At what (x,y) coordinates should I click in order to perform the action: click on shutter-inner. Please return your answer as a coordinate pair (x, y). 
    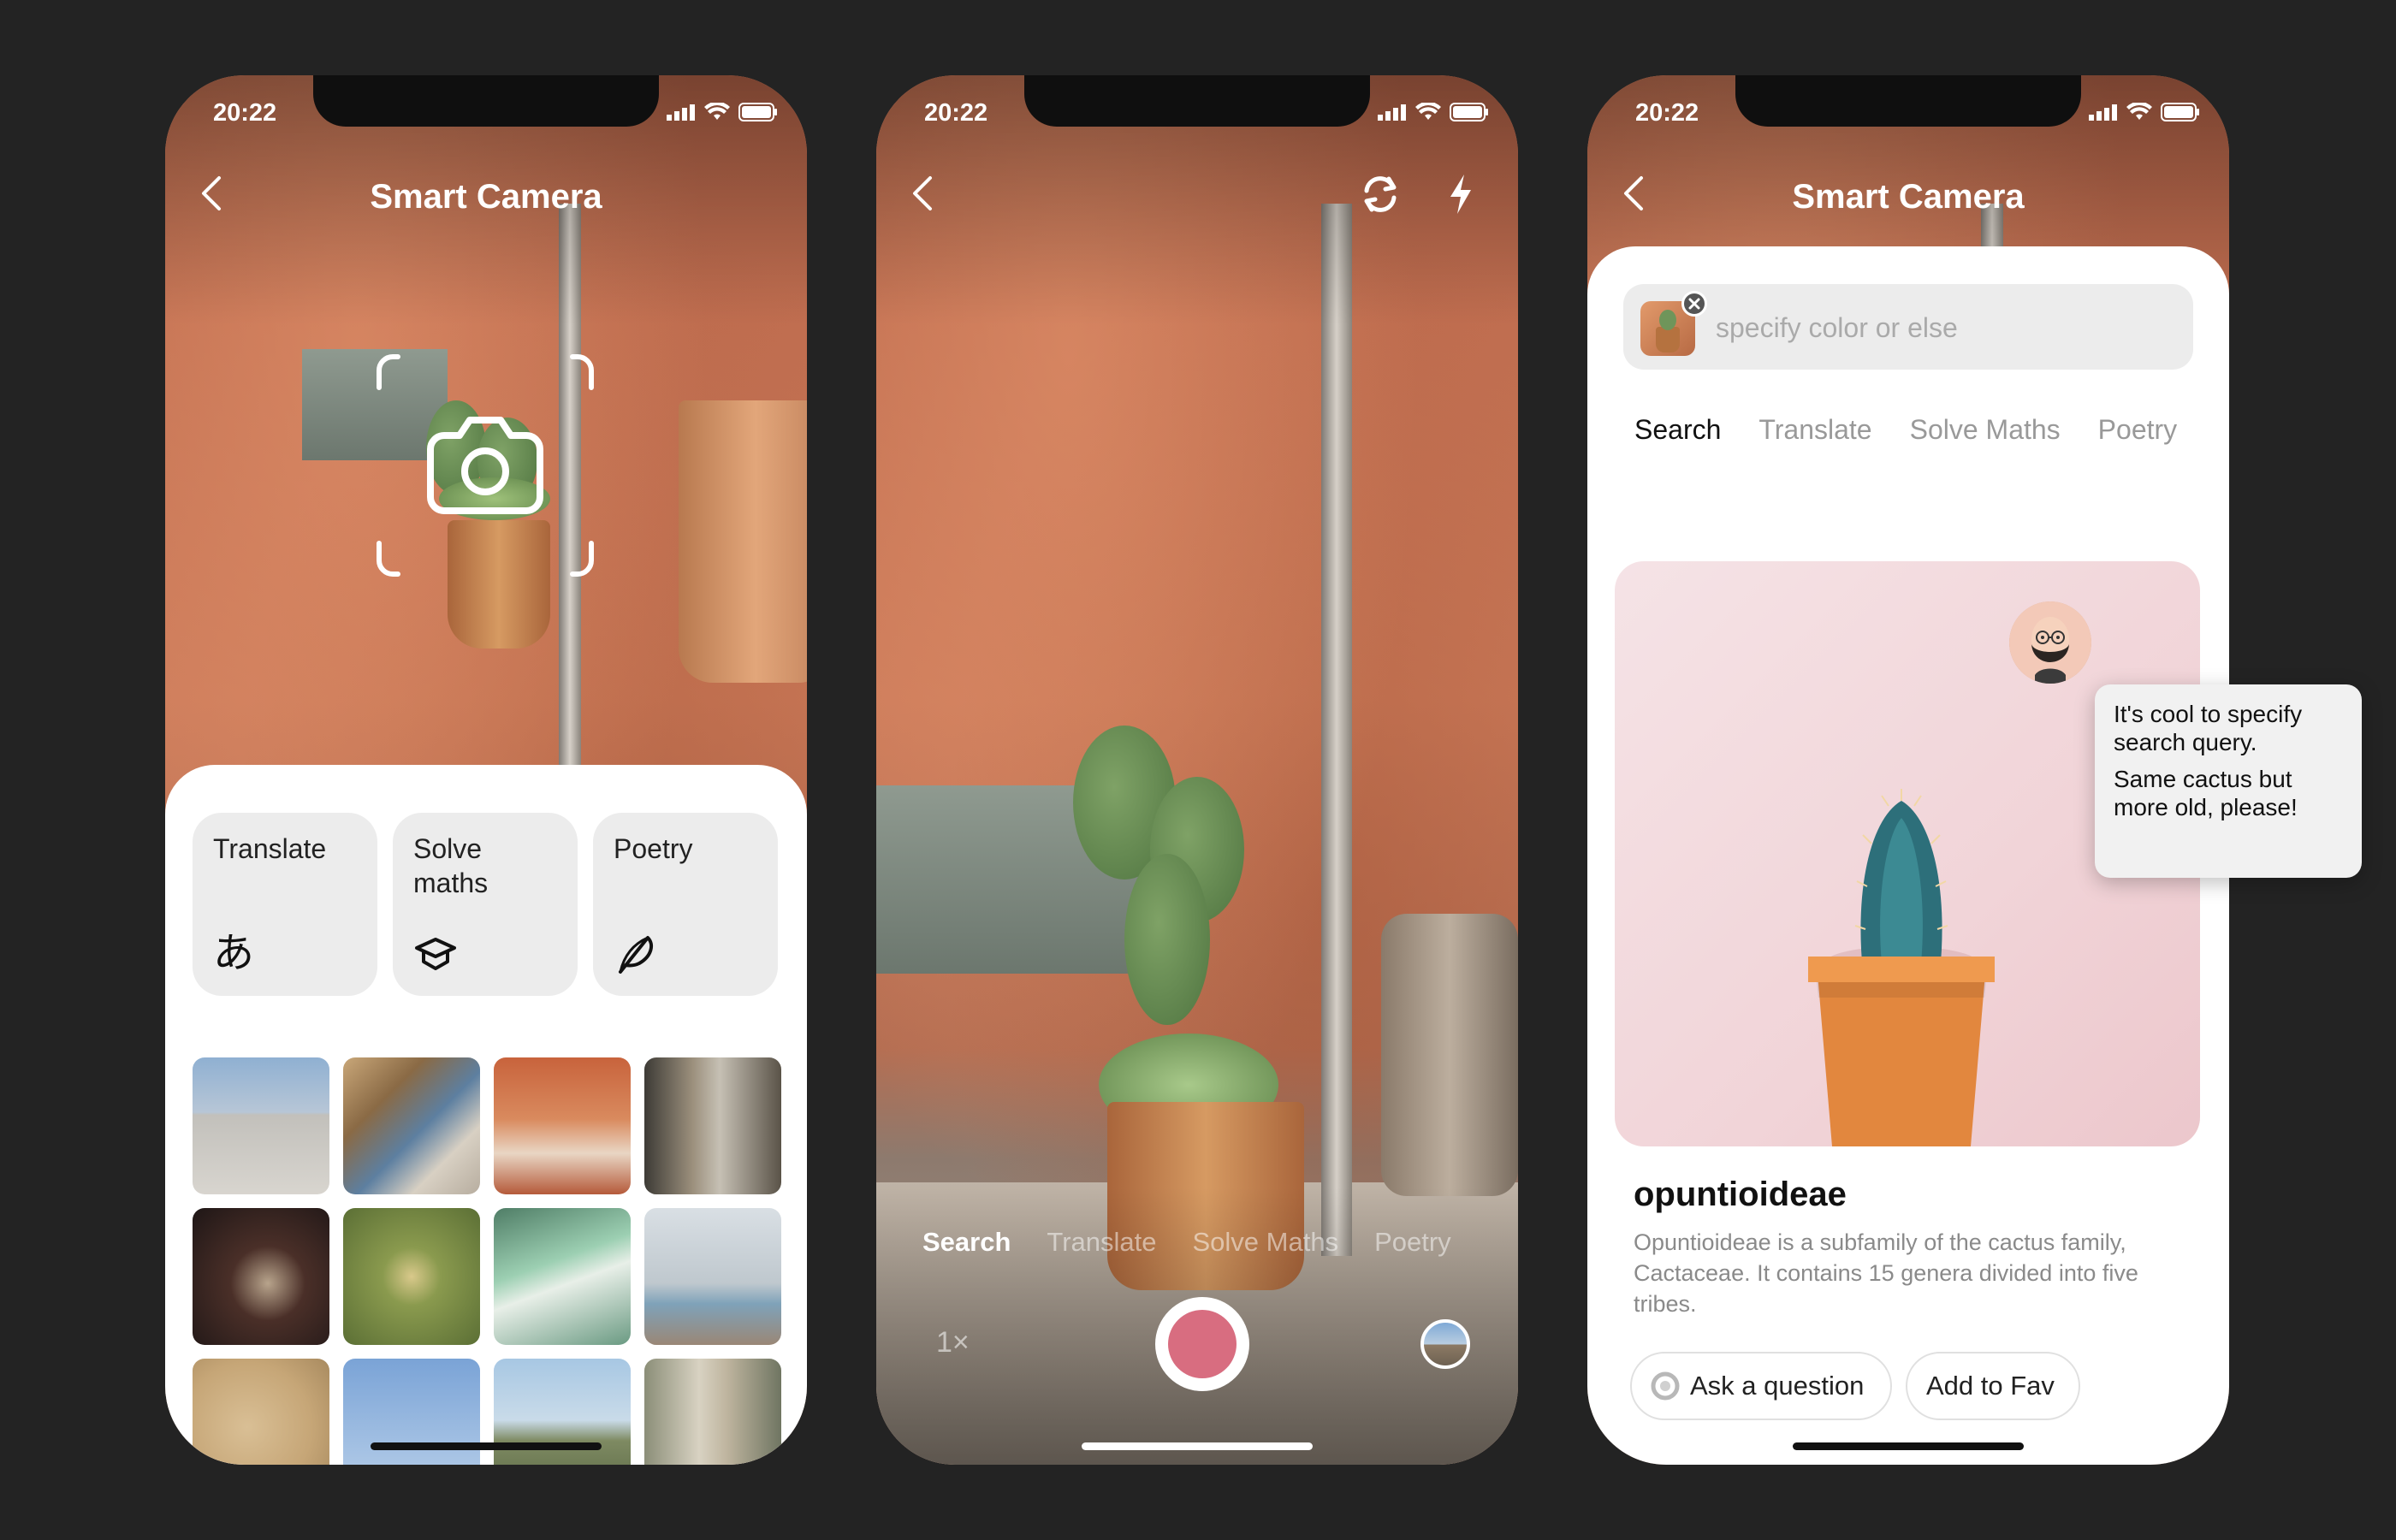
    Looking at the image, I should click on (1202, 1344).